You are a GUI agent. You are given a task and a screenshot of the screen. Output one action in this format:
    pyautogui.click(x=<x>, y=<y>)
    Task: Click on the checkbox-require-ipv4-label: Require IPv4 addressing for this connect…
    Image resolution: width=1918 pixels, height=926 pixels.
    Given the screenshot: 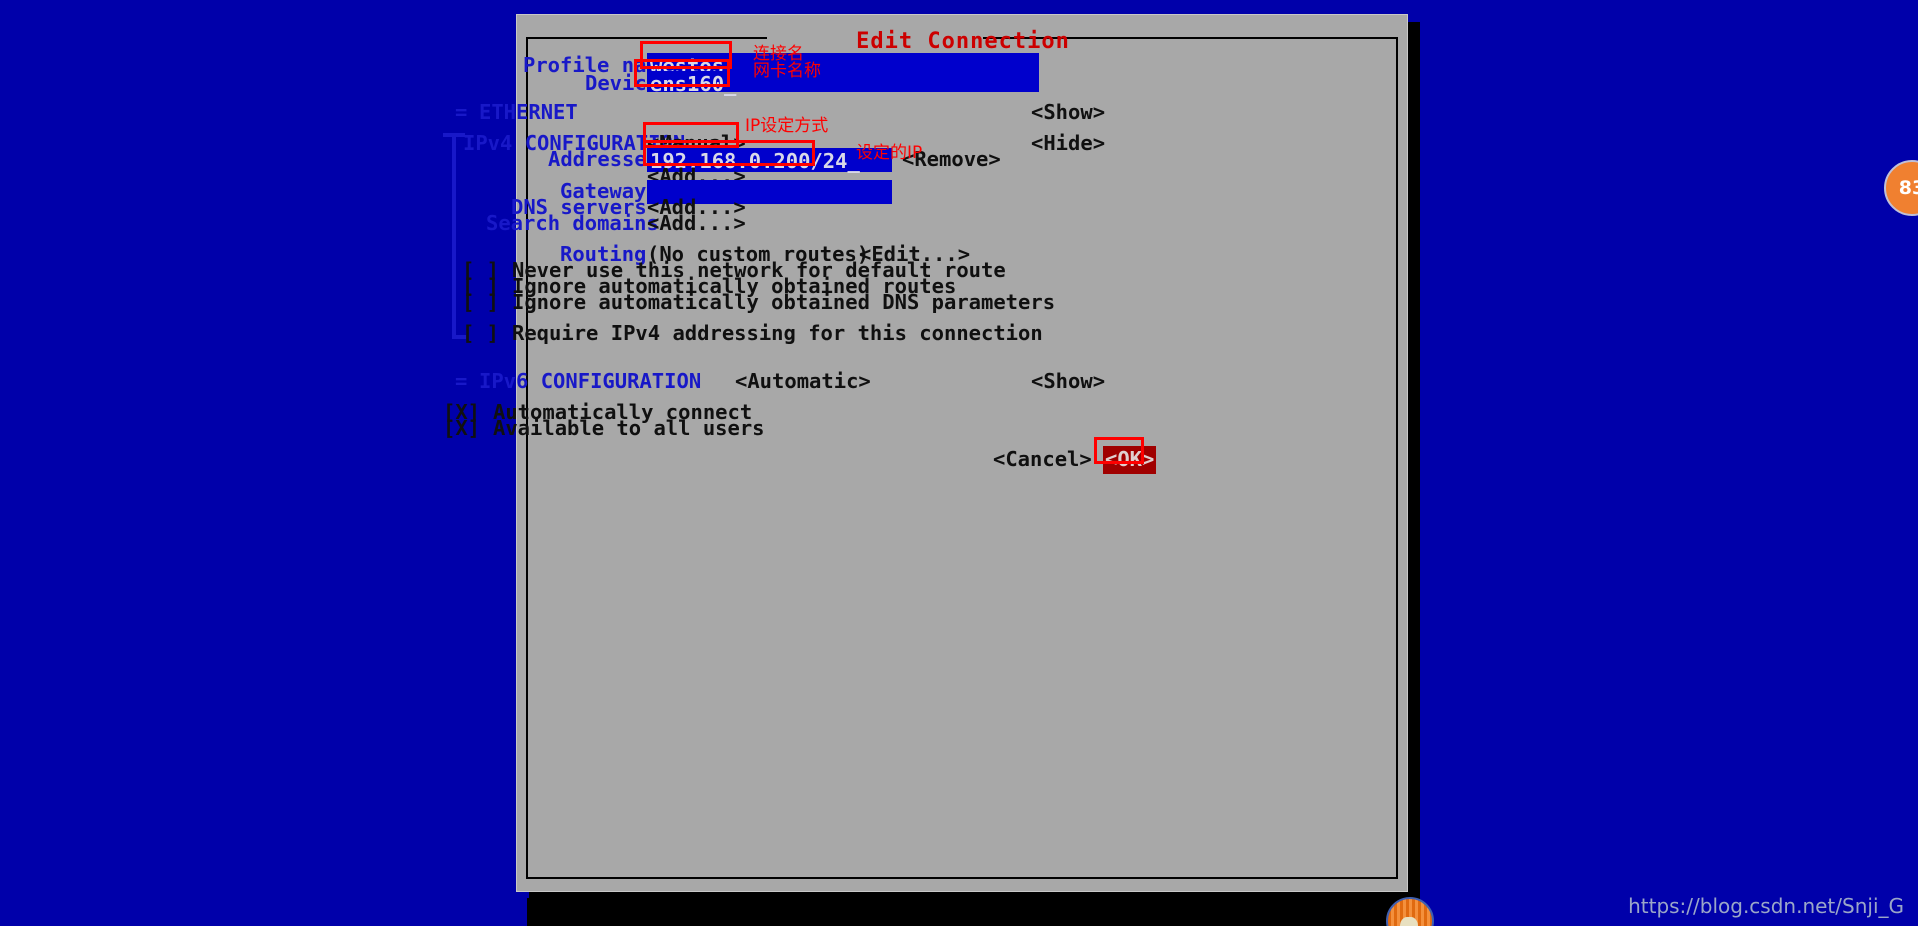 What is the action you would take?
    pyautogui.click(x=777, y=333)
    